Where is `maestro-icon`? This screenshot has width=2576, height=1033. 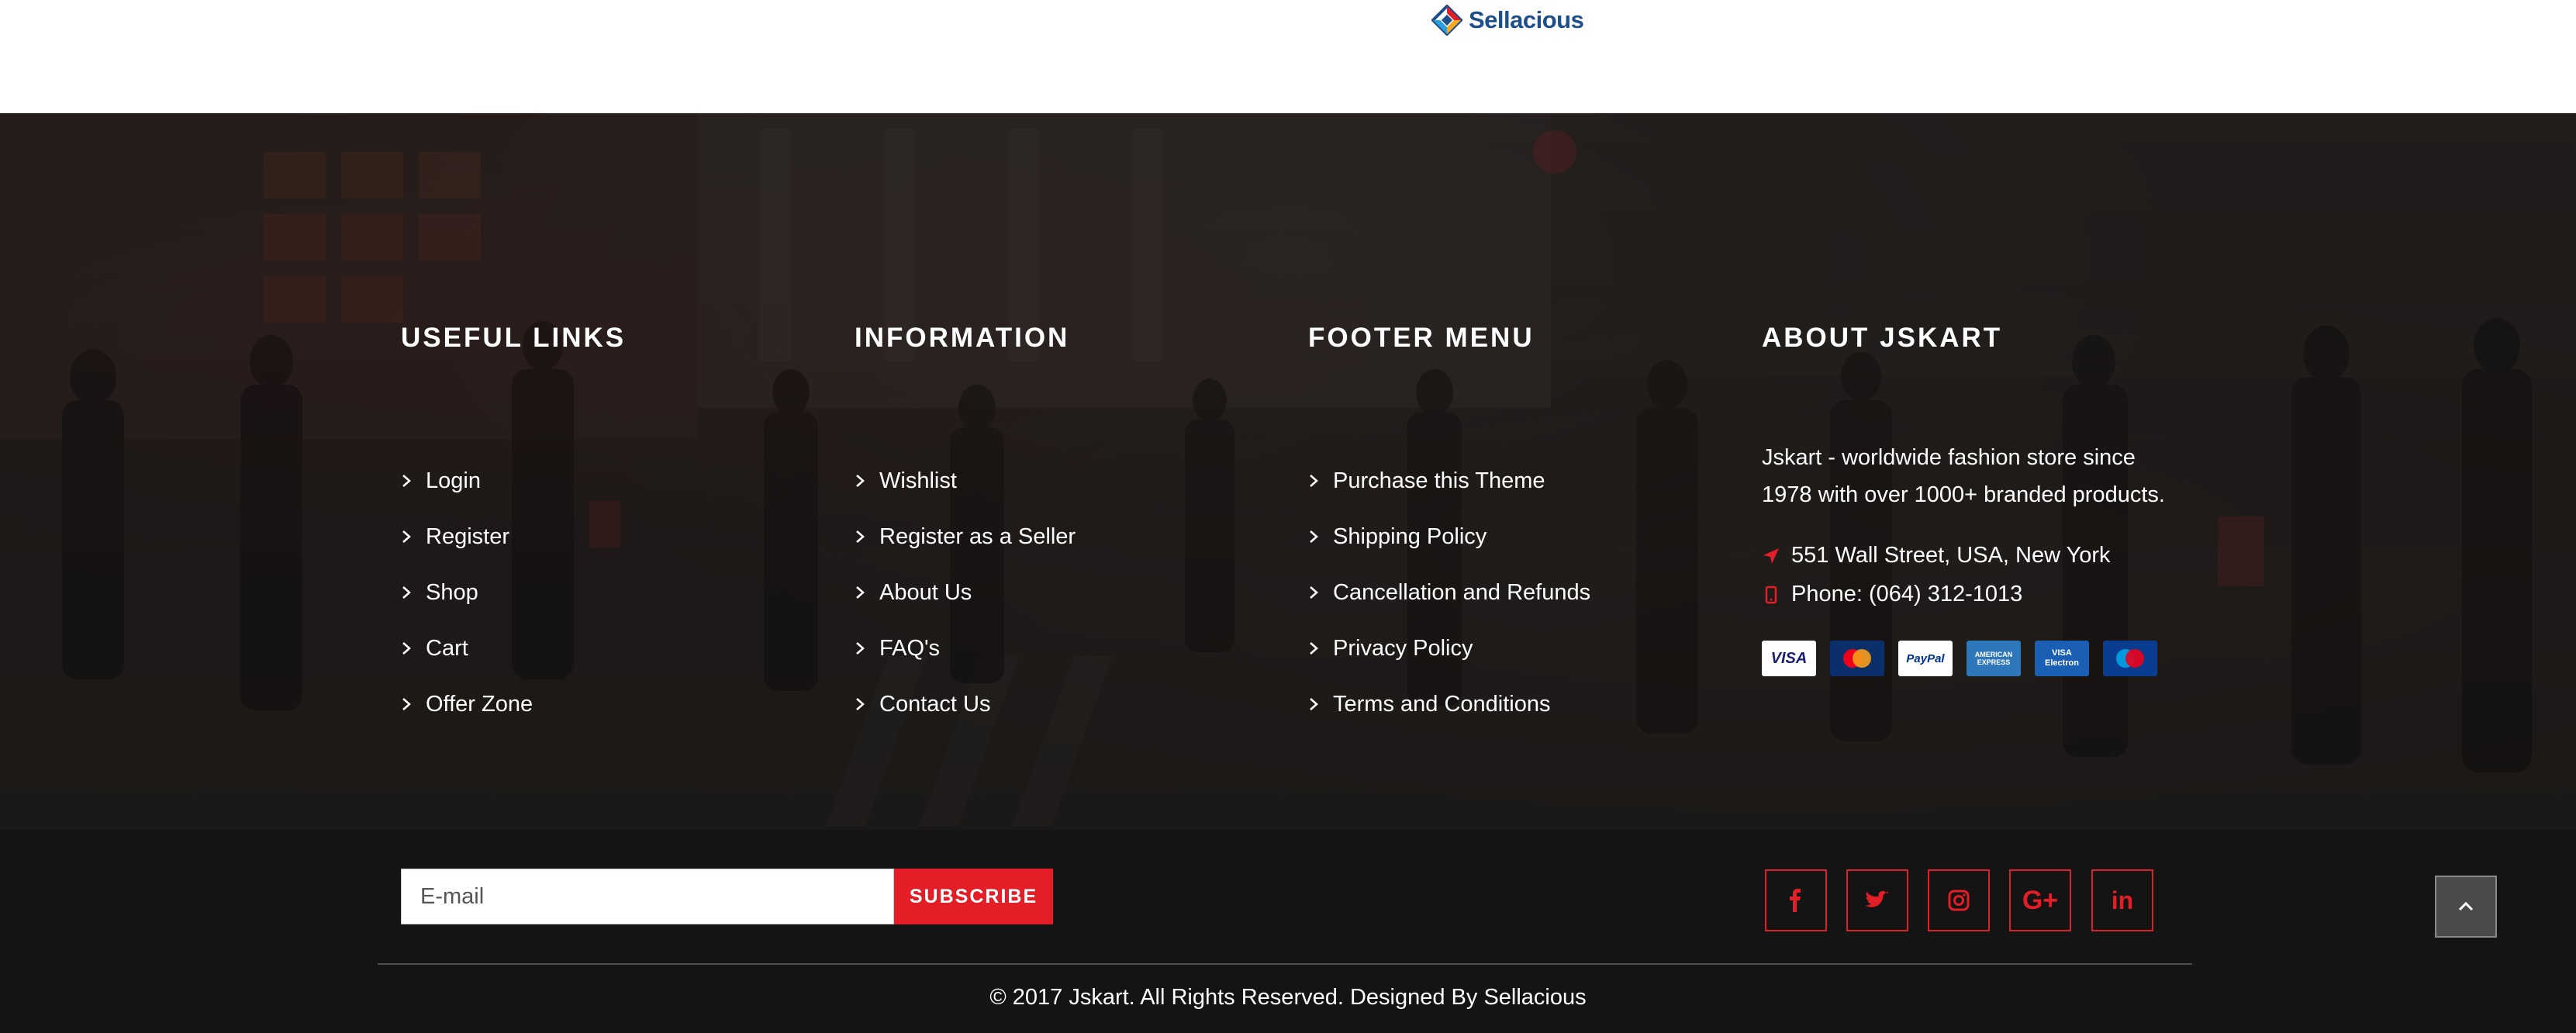 maestro-icon is located at coordinates (2130, 658).